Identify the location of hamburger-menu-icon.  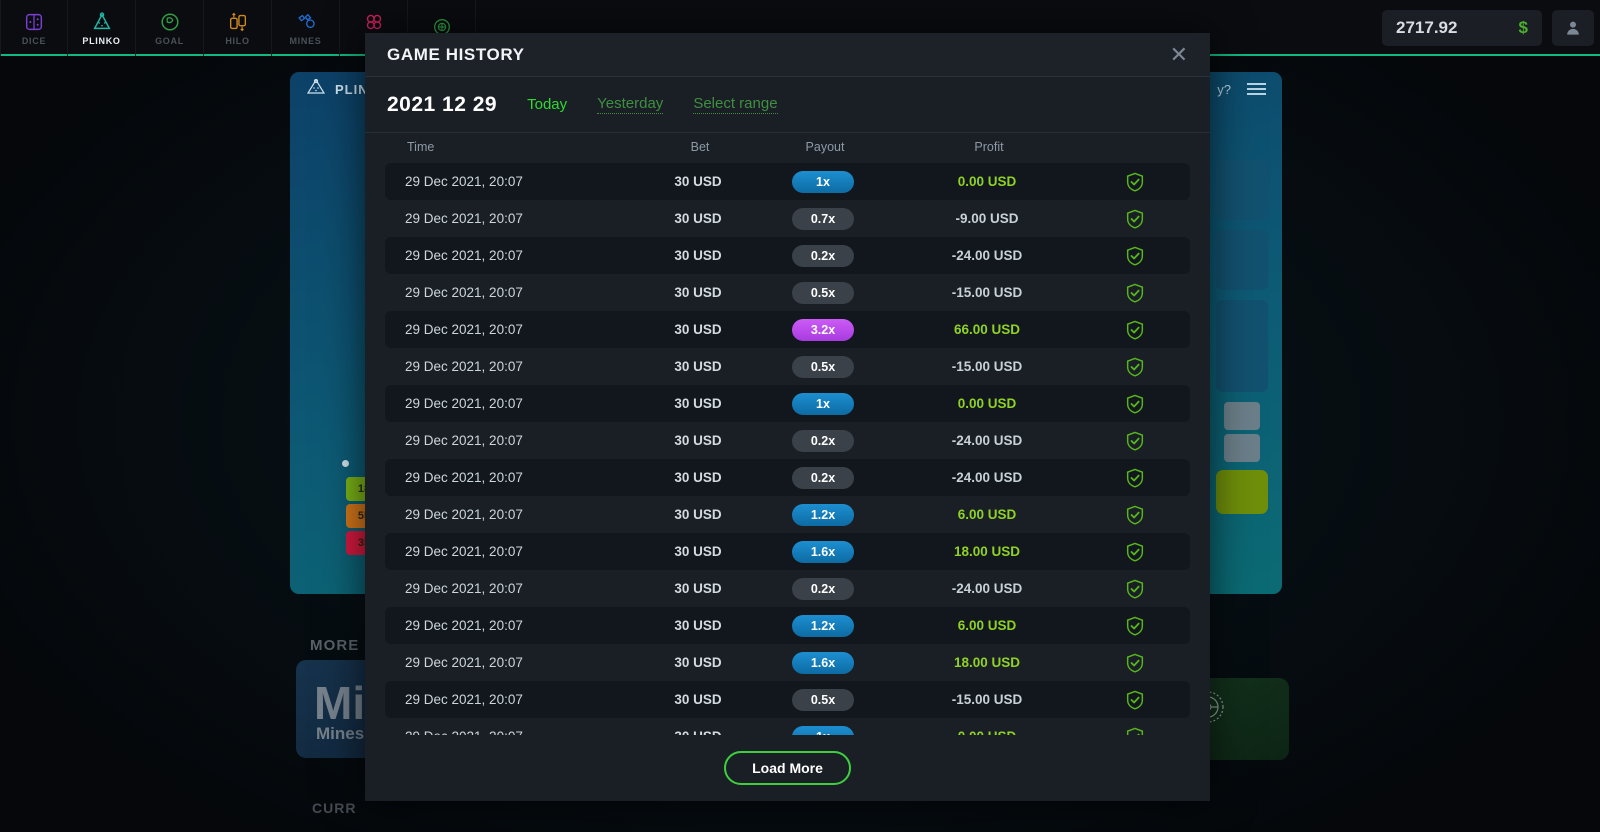
(1256, 89).